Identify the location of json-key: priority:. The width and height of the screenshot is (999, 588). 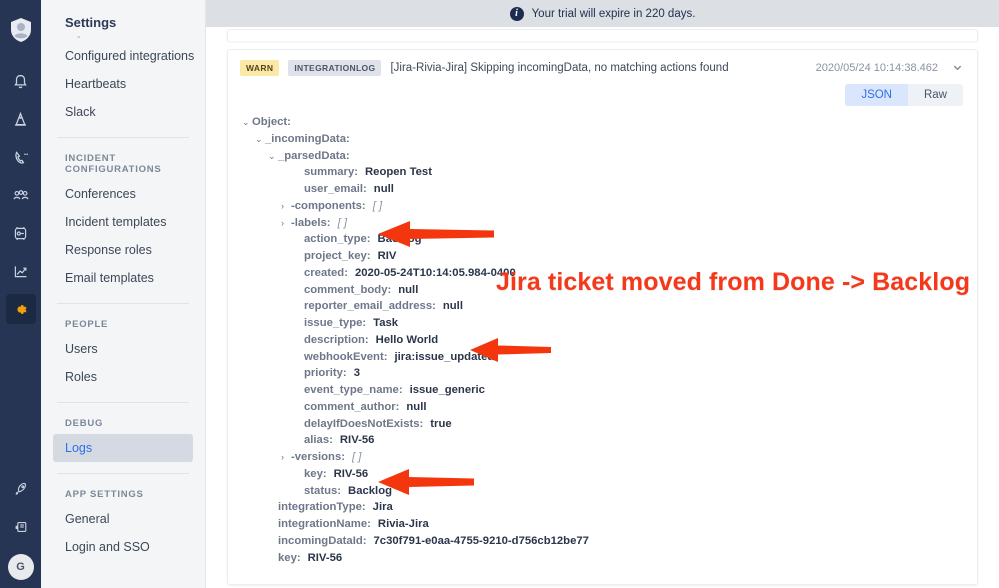
(325, 373).